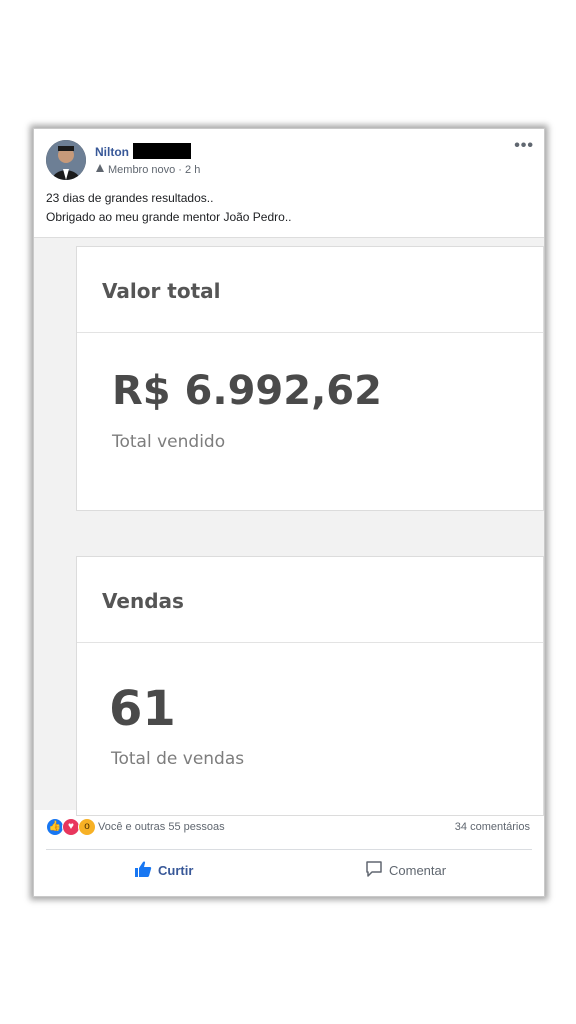 The height and width of the screenshot is (1024, 576). What do you see at coordinates (310, 290) in the screenshot?
I see `card-title: Valor total` at bounding box center [310, 290].